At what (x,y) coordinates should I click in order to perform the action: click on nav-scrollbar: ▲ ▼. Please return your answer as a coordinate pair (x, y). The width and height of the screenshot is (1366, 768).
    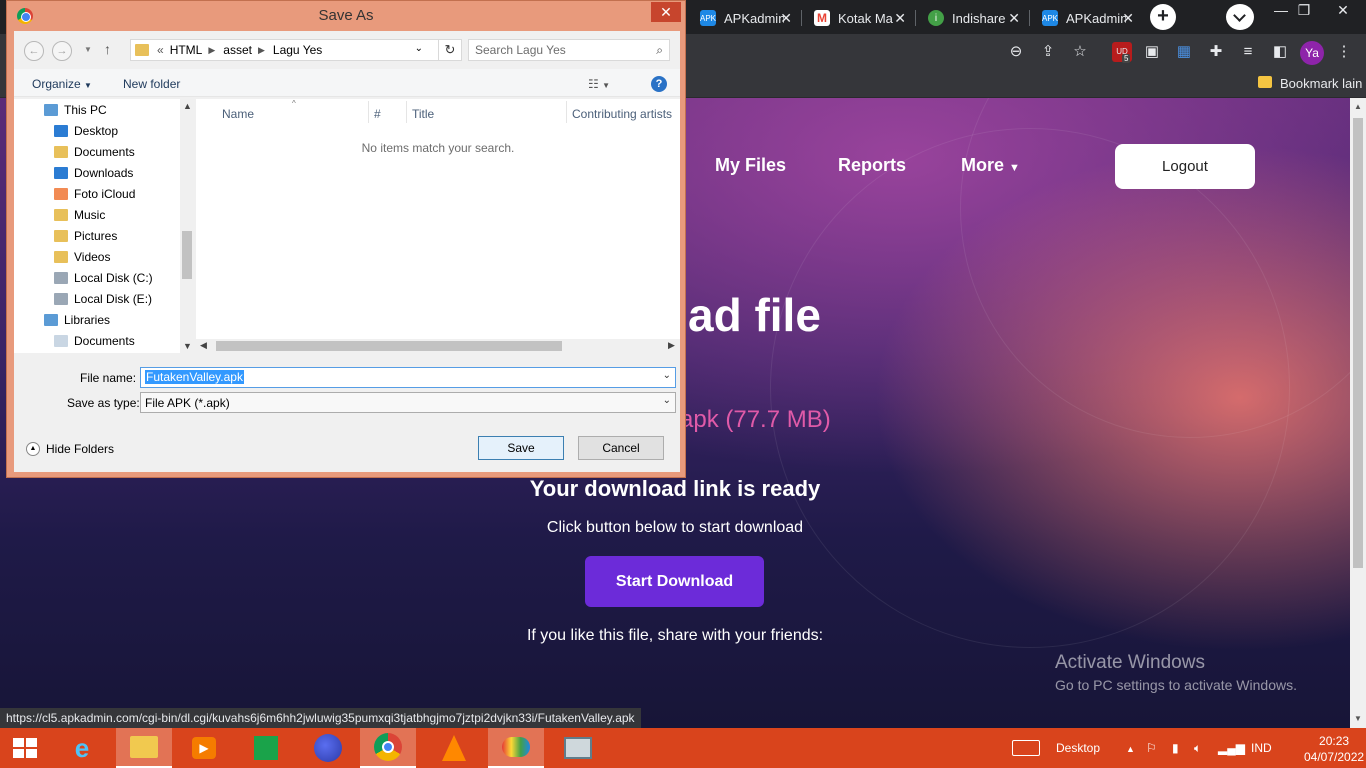
    Looking at the image, I should click on (187, 226).